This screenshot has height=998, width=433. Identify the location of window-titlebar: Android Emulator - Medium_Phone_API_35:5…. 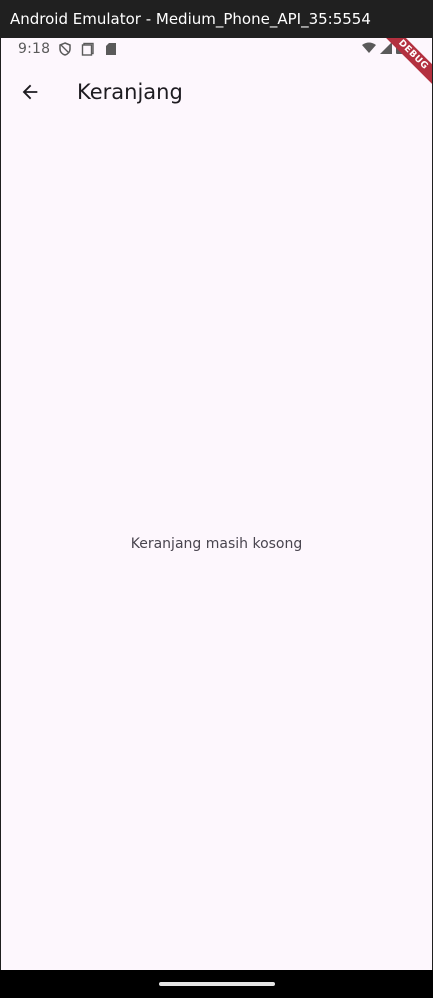
(216, 19).